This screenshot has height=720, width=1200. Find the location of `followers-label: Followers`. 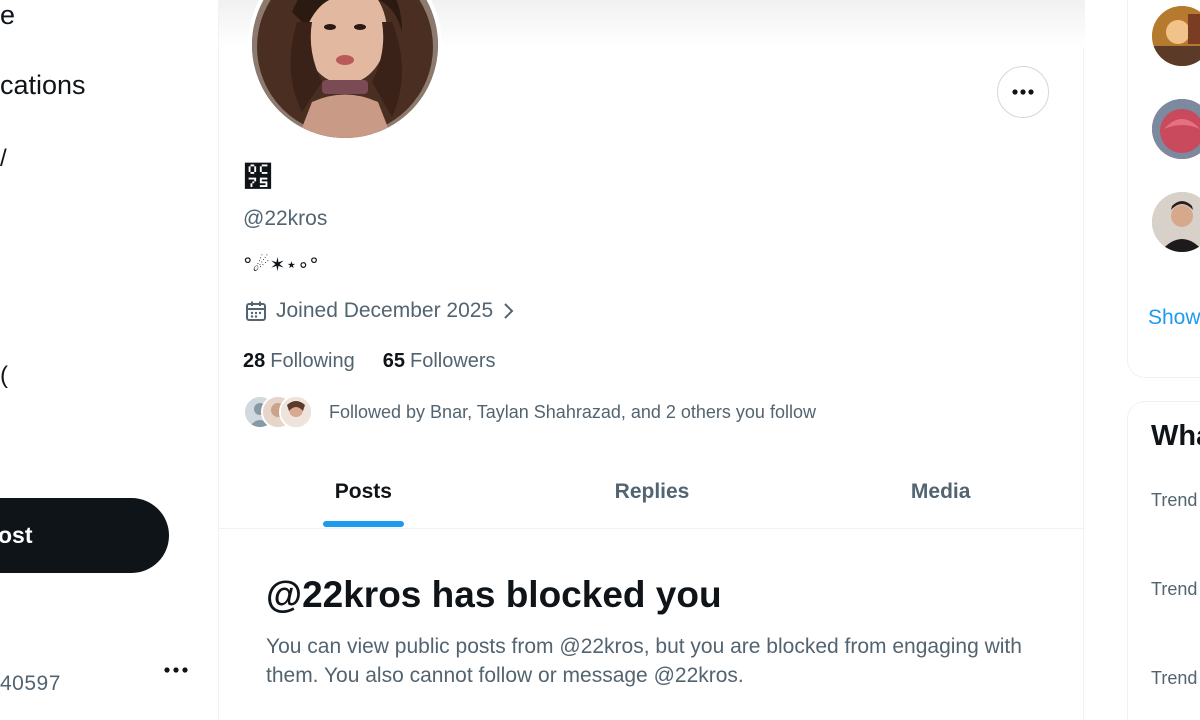

followers-label: Followers is located at coordinates (452, 361).